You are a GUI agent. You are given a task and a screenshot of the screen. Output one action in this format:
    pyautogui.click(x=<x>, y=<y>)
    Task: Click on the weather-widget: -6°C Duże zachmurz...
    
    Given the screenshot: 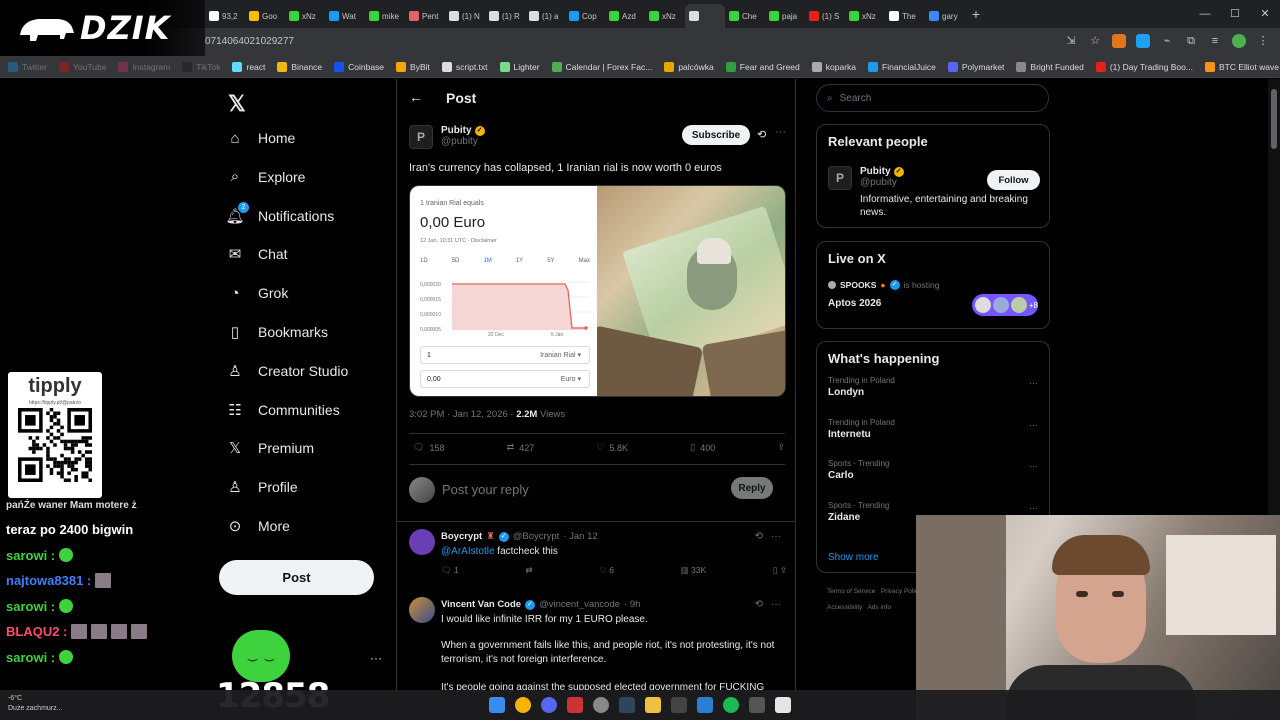 What is the action you would take?
    pyautogui.click(x=35, y=704)
    